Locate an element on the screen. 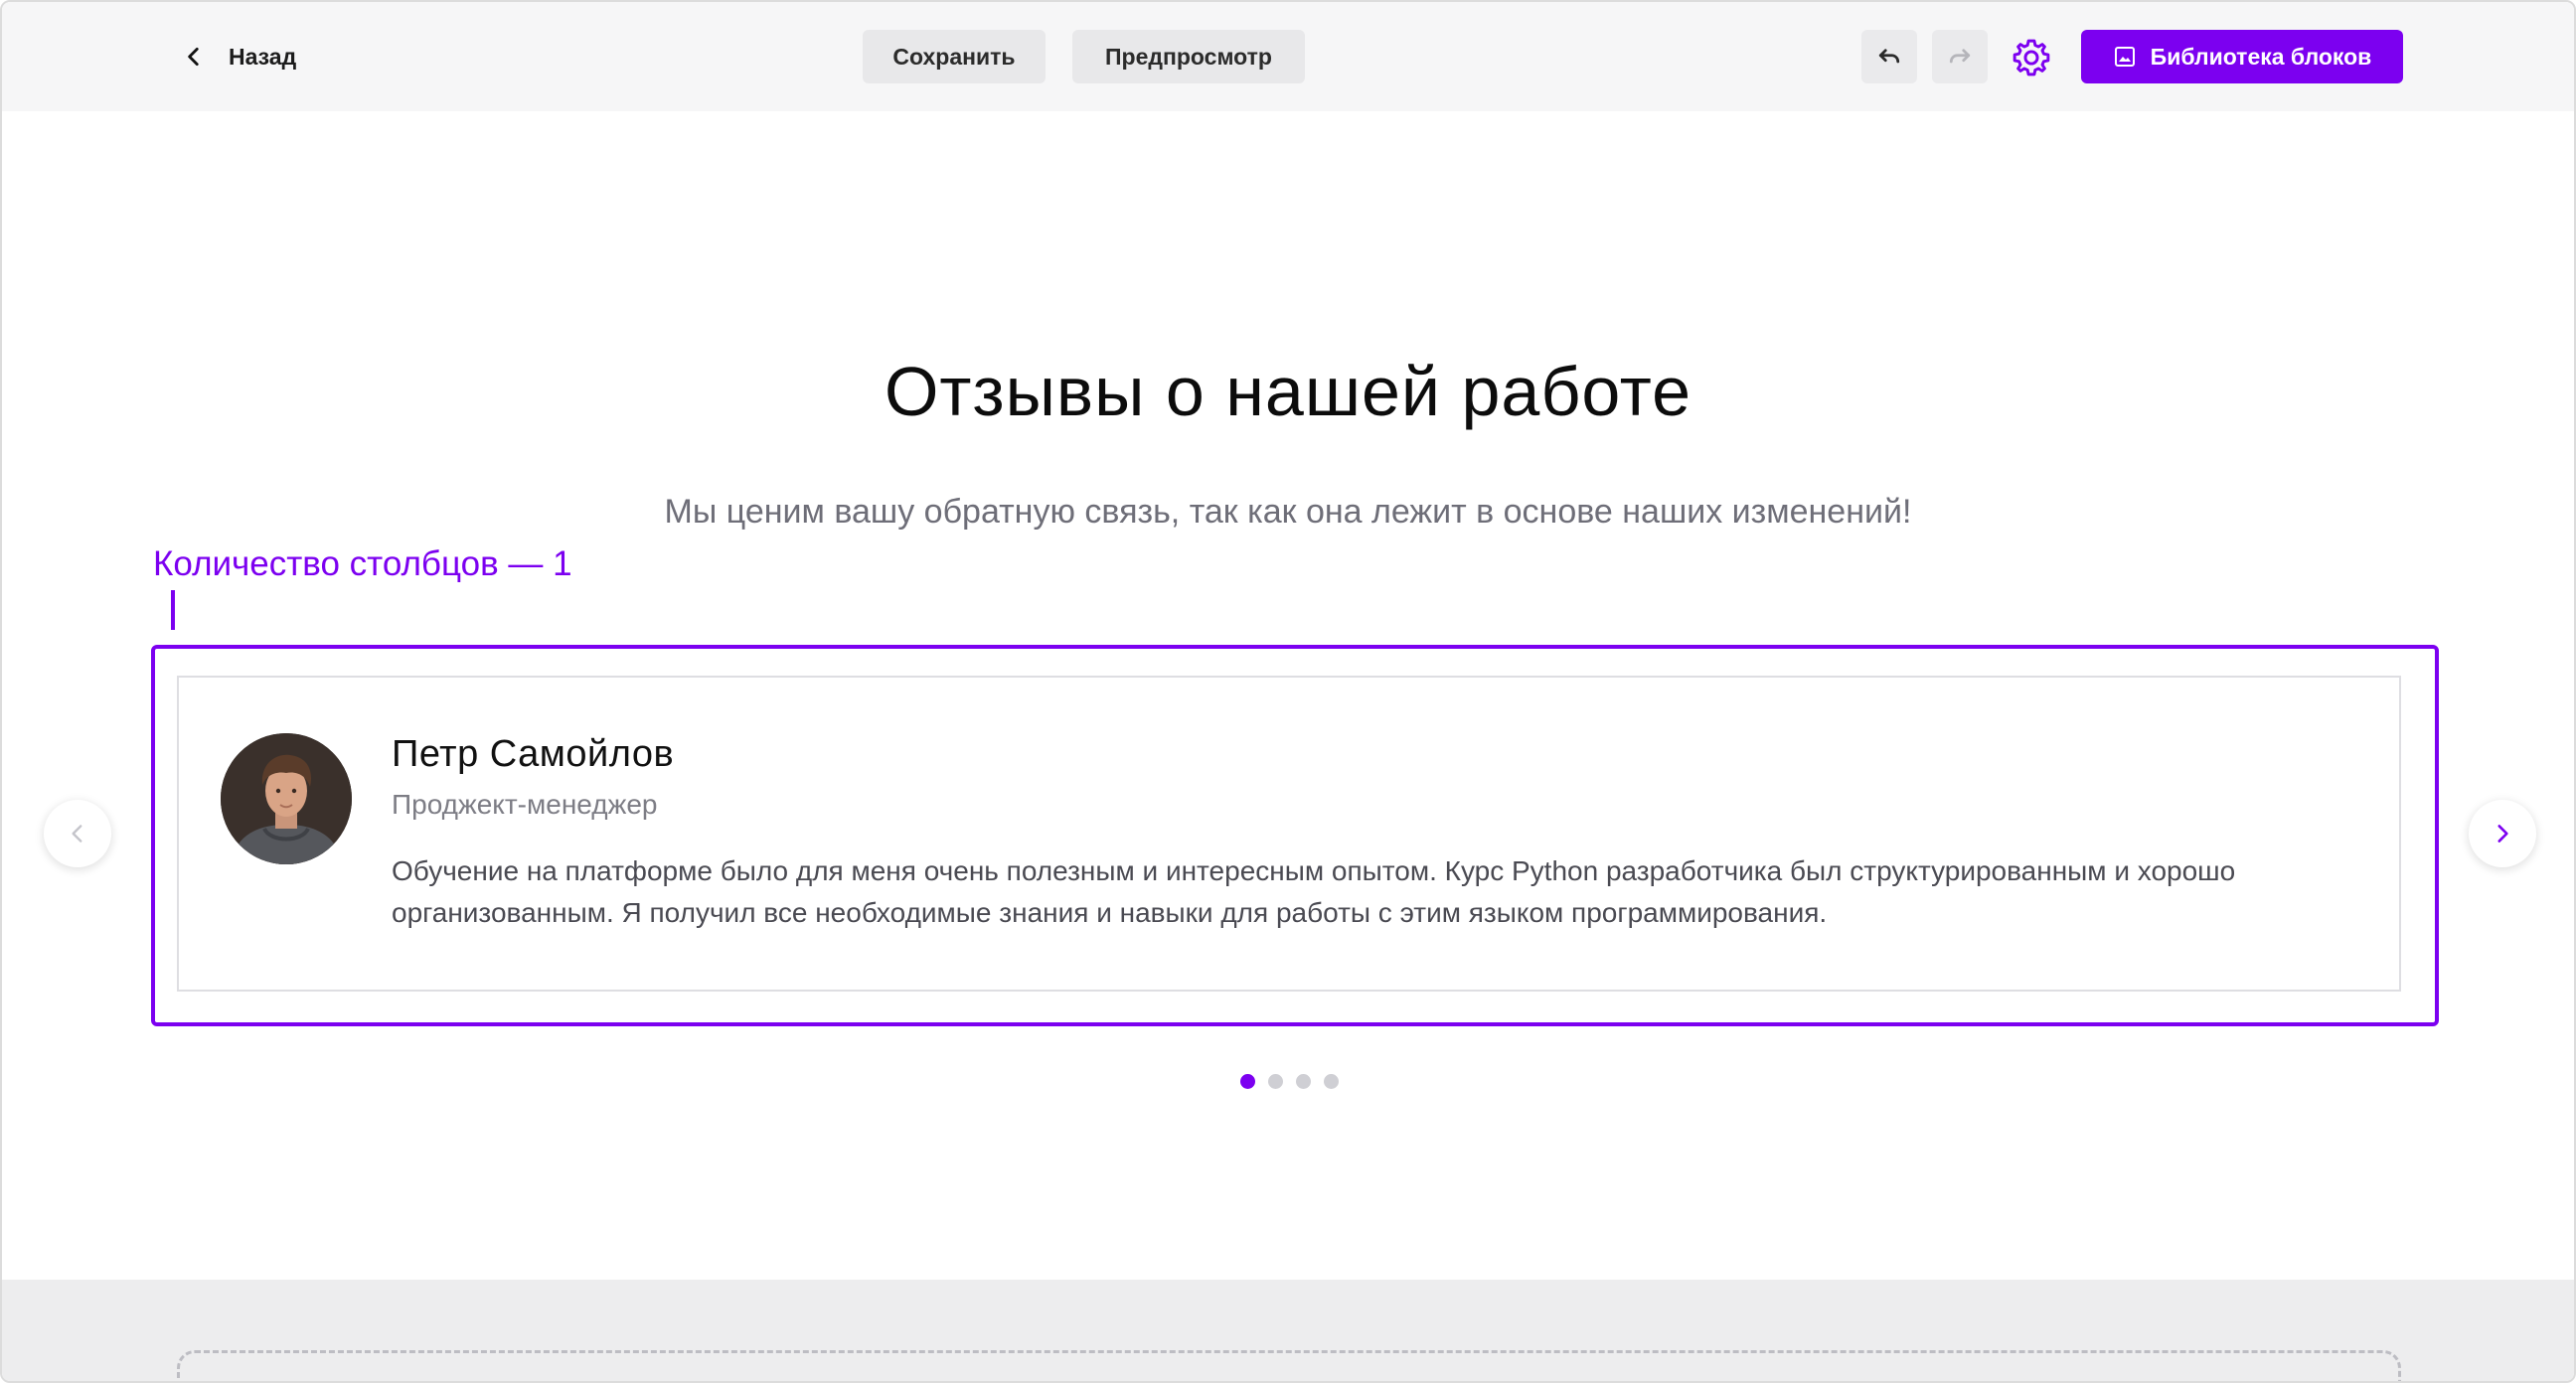  undo-button is located at coordinates (1889, 57).